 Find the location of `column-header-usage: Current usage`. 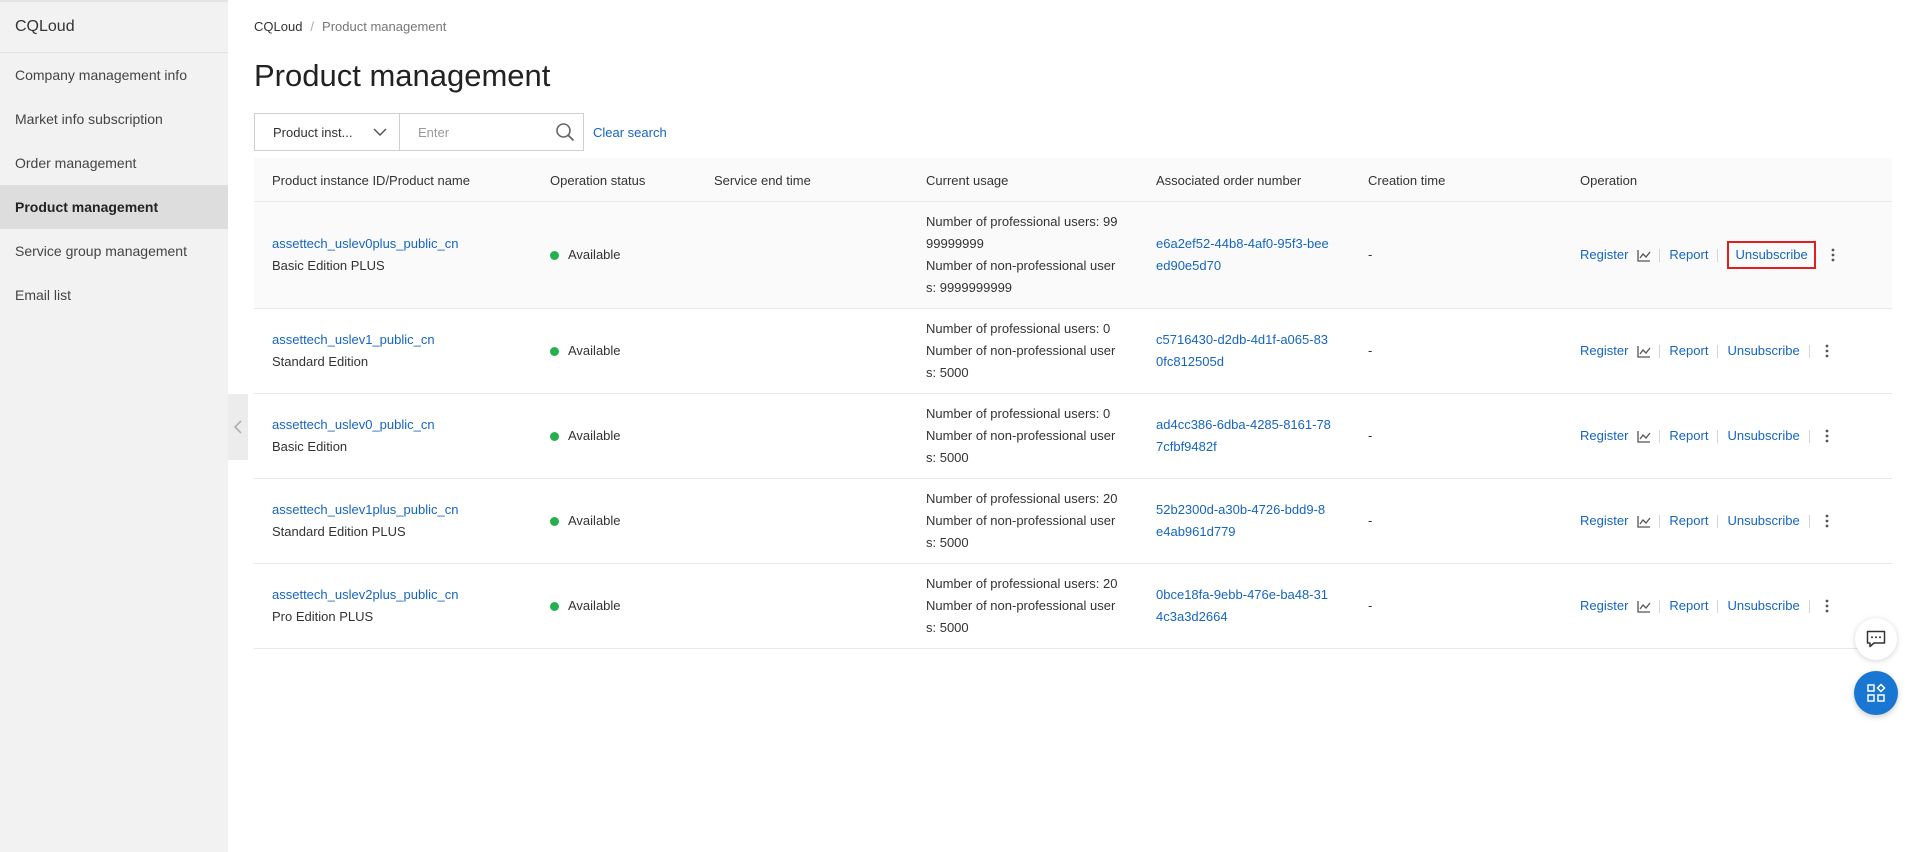

column-header-usage: Current usage is located at coordinates (967, 180).